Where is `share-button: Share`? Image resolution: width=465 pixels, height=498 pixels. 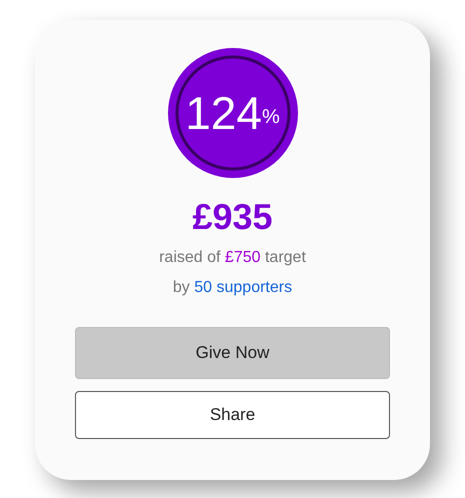
share-button: Share is located at coordinates (232, 415).